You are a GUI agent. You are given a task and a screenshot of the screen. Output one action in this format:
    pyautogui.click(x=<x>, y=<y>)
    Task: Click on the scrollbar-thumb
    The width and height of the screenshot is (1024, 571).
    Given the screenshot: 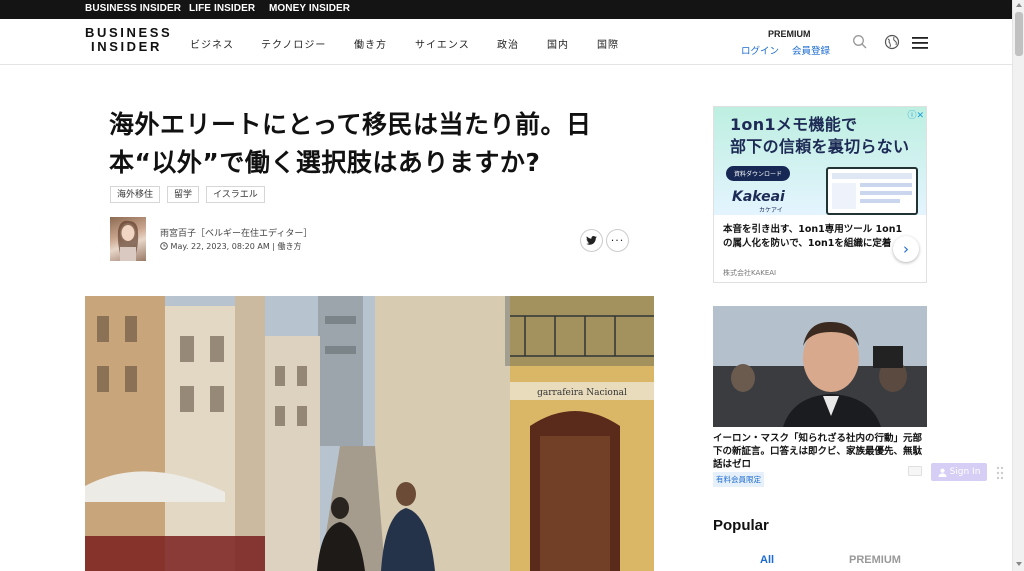 What is the action you would take?
    pyautogui.click(x=1019, y=34)
    